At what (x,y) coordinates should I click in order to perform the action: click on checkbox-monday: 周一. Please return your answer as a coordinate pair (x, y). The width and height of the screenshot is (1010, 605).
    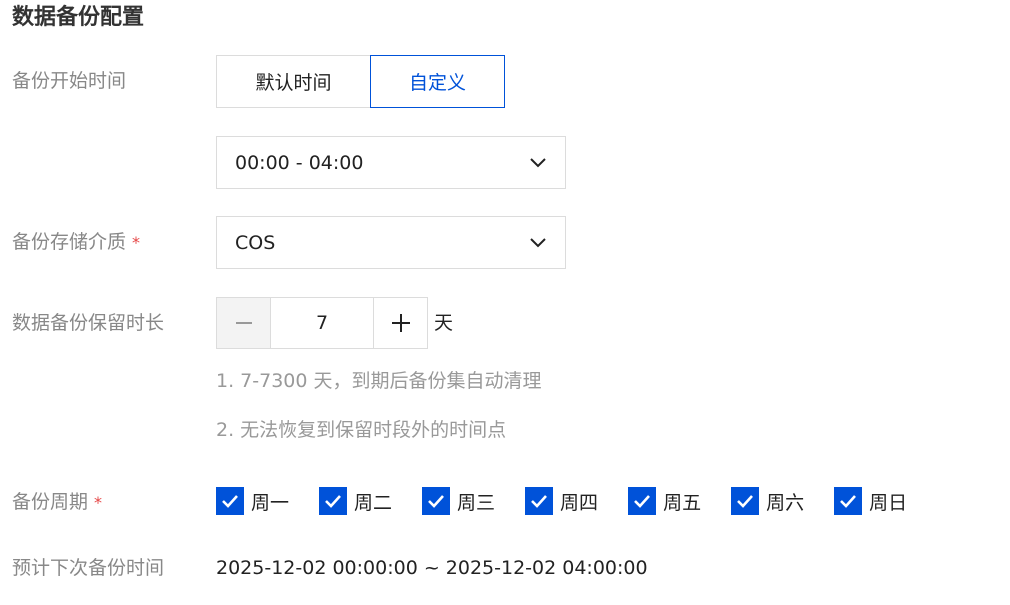
    Looking at the image, I should click on (252, 501).